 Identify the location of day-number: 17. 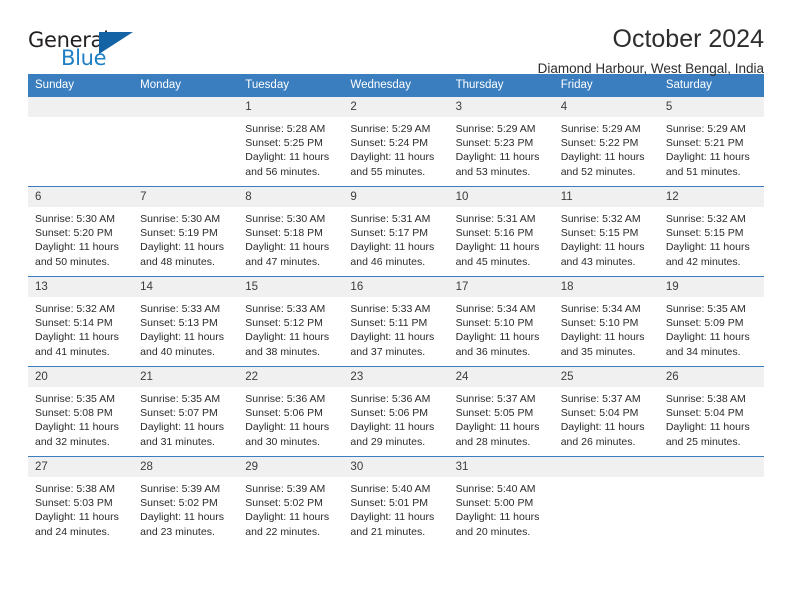
(501, 287).